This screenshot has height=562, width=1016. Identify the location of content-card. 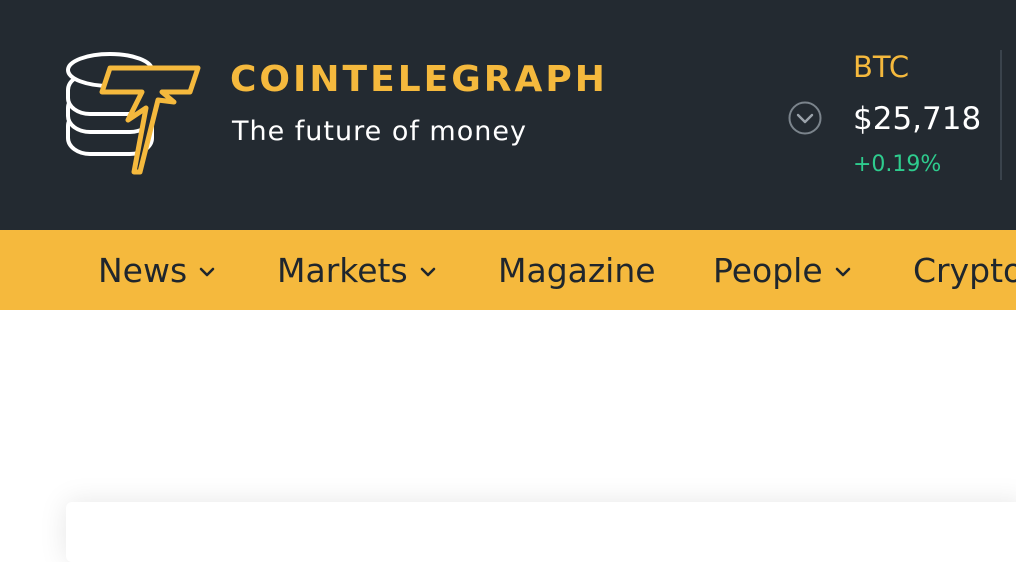
(541, 532).